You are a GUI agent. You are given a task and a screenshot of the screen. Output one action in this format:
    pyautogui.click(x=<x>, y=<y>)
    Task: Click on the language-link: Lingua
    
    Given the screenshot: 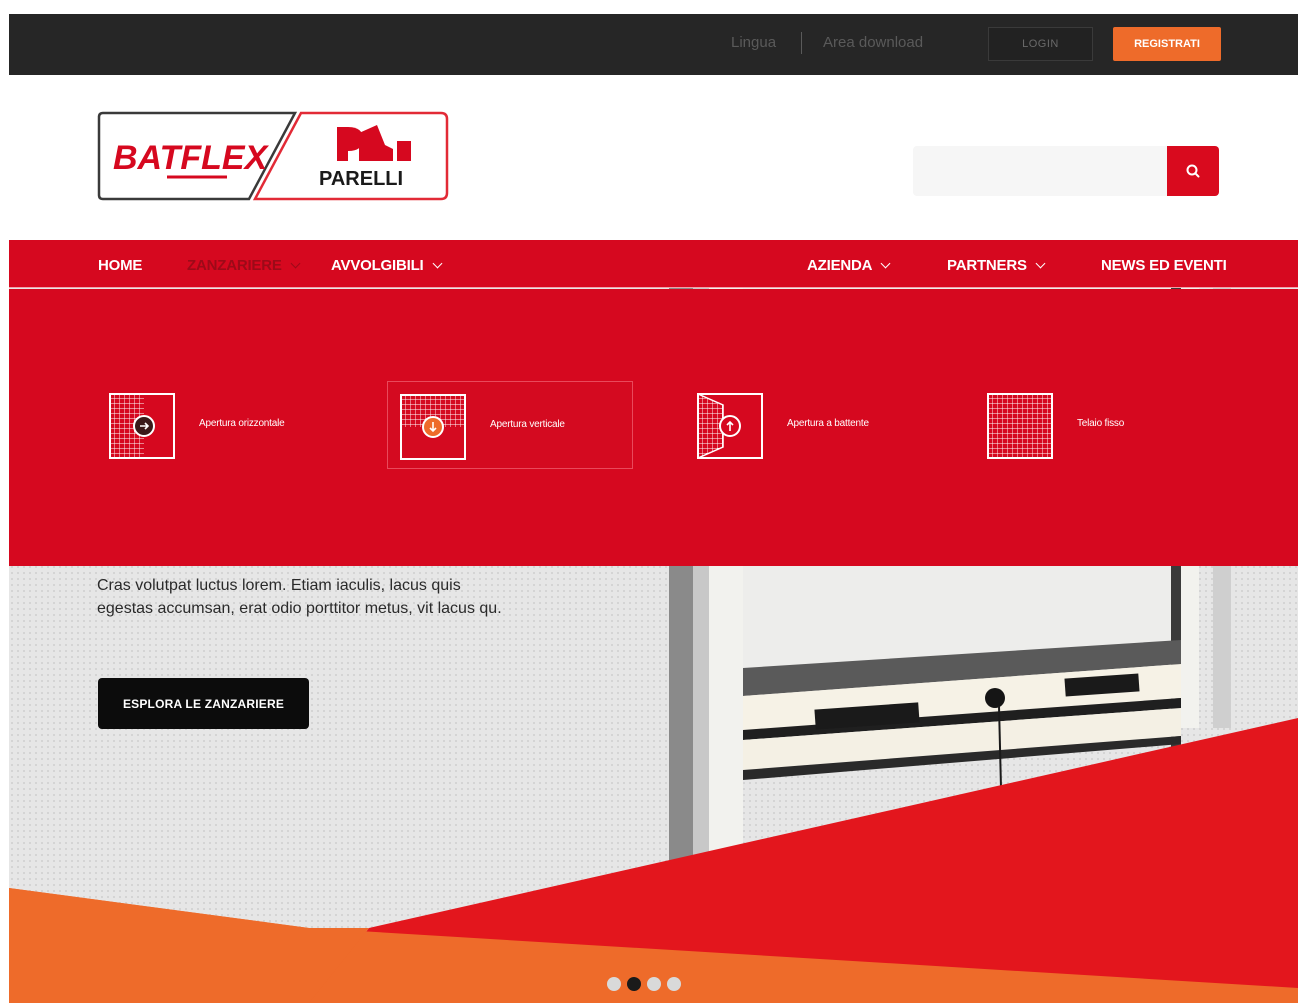 What is the action you would take?
    pyautogui.click(x=753, y=42)
    